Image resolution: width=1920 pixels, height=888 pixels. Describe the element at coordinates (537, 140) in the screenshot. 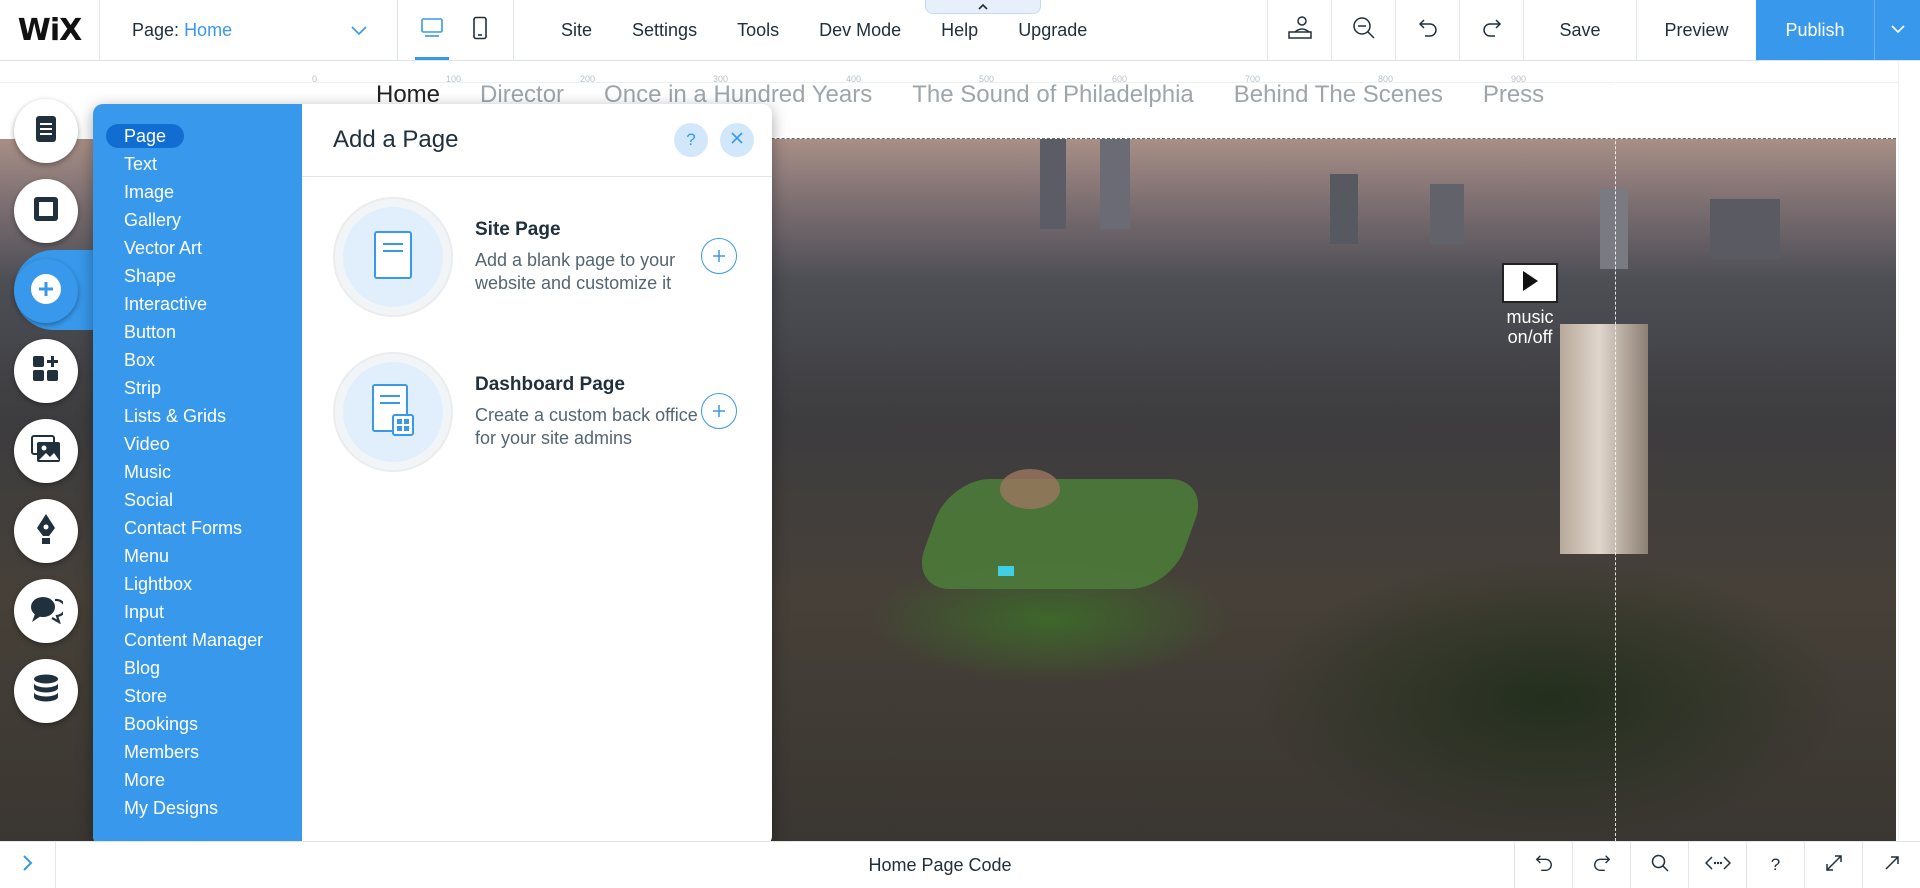

I see `add-panel-header: Add a Page ?` at that location.